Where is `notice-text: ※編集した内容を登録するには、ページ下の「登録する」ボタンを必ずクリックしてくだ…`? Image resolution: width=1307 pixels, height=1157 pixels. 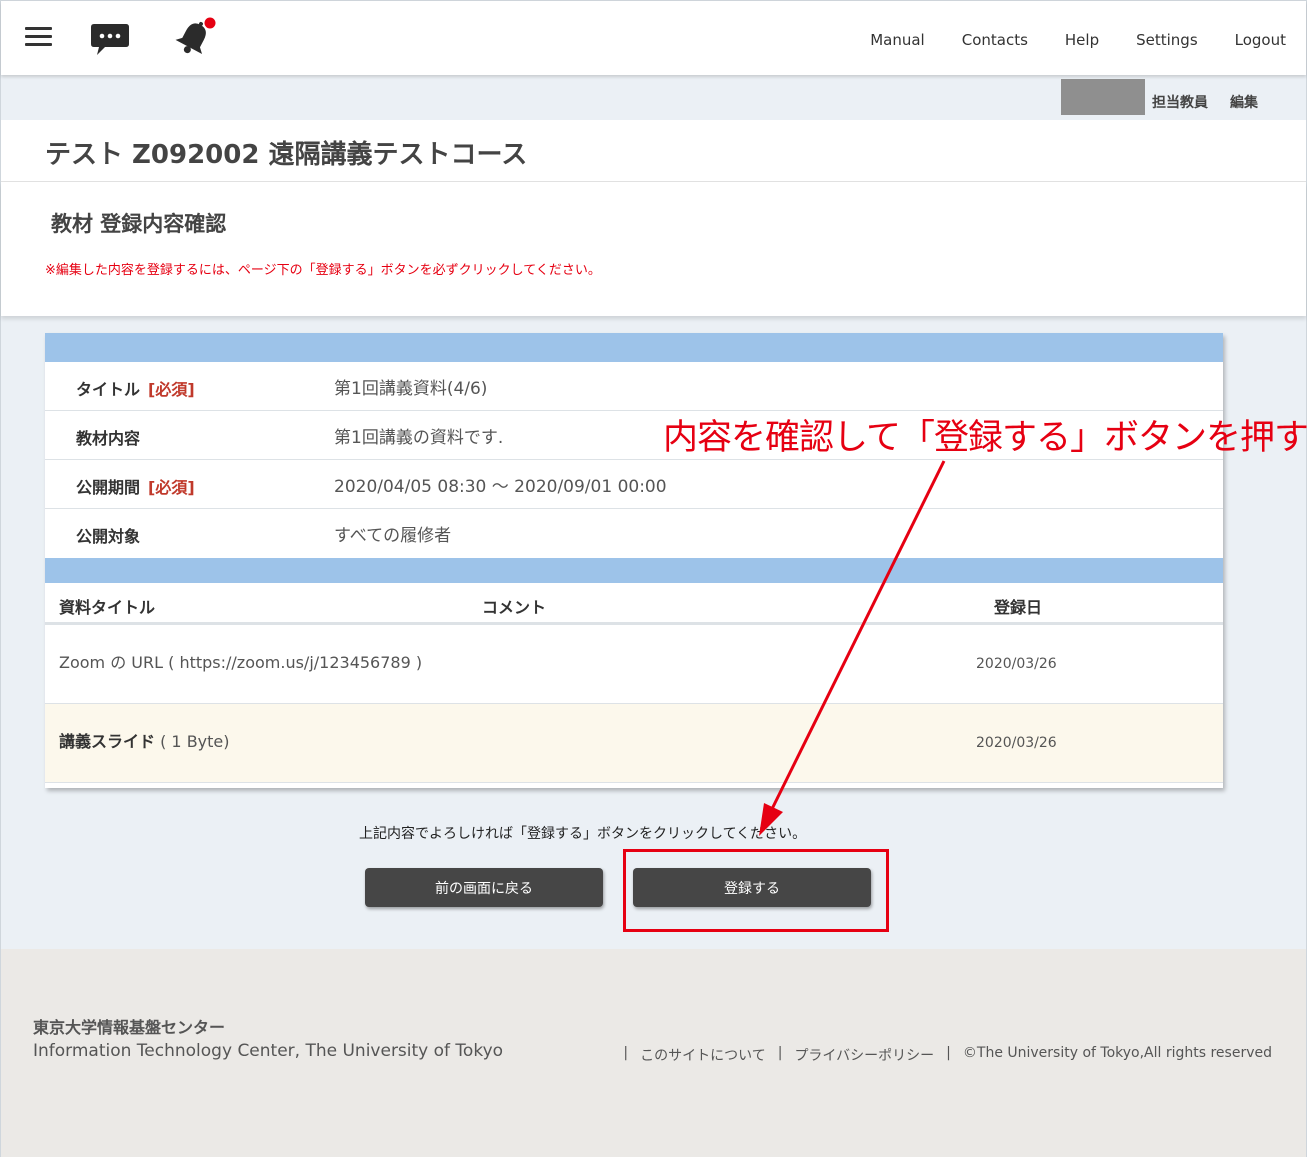
notice-text: ※編集した内容を登録するには、ページ下の「登録する」ボタンを必ずクリックしてくだ… is located at coordinates (323, 270).